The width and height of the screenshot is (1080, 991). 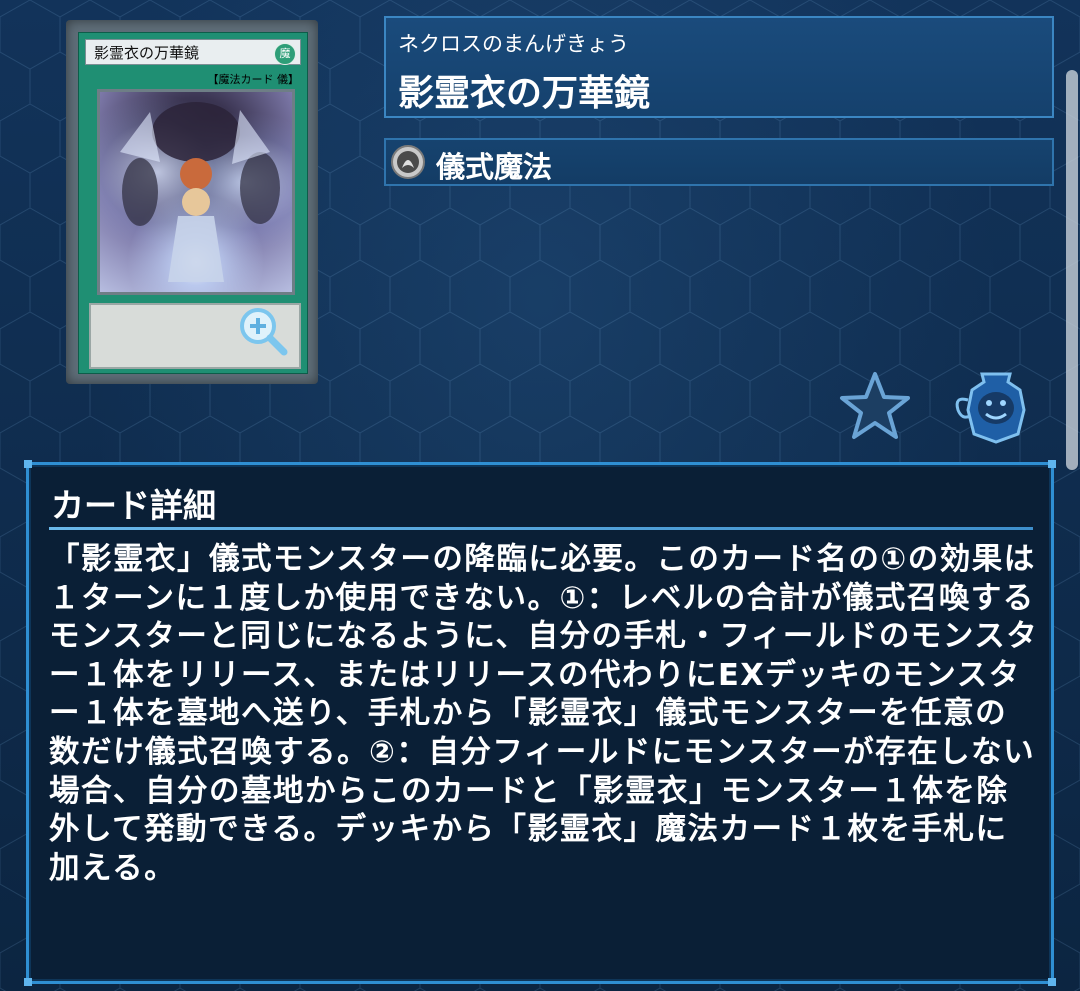 What do you see at coordinates (719, 67) in the screenshot?
I see `card-name-panel: ネクロスのまんげきょう 影霊衣の万華鏡` at bounding box center [719, 67].